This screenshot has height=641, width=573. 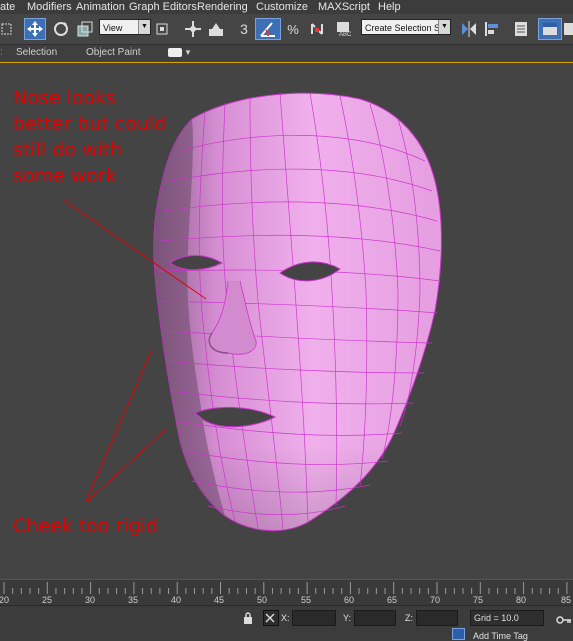 I want to click on percent-snap-toggle-icon: %, so click(x=293, y=29).